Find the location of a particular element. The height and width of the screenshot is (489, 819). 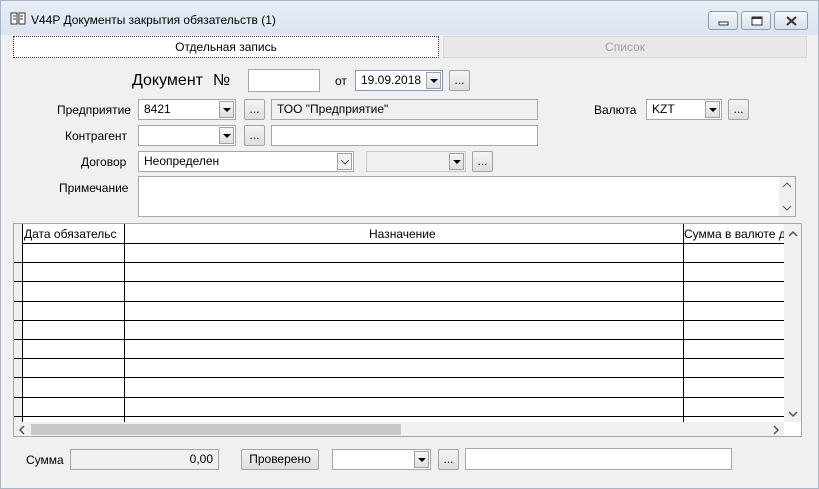

sum-label: Сумма is located at coordinates (45, 460).